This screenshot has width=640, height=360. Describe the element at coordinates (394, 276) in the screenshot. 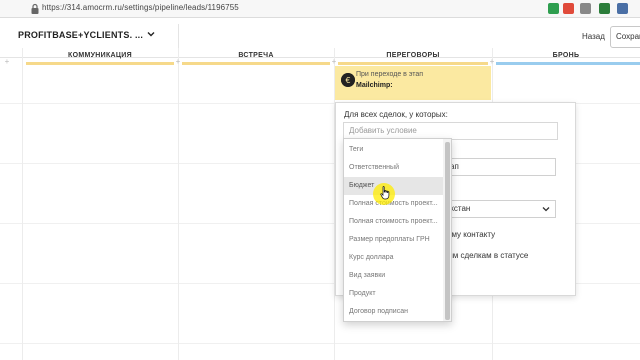

I see `dropdown-option: Вид заявки` at that location.